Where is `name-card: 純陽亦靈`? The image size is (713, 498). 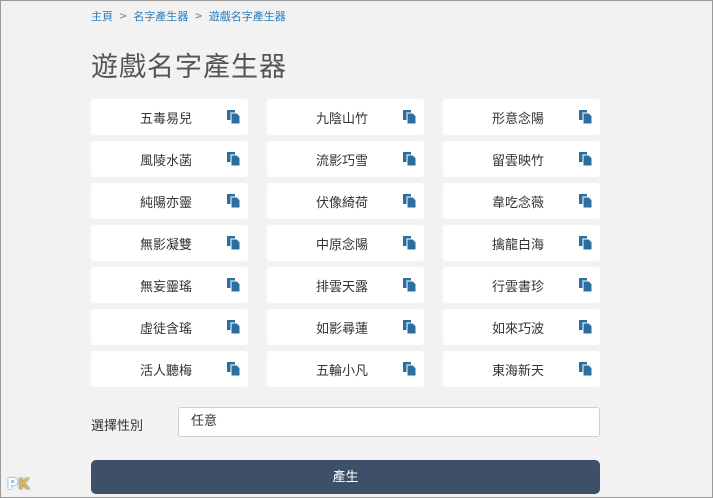
name-card: 純陽亦靈 is located at coordinates (169, 201).